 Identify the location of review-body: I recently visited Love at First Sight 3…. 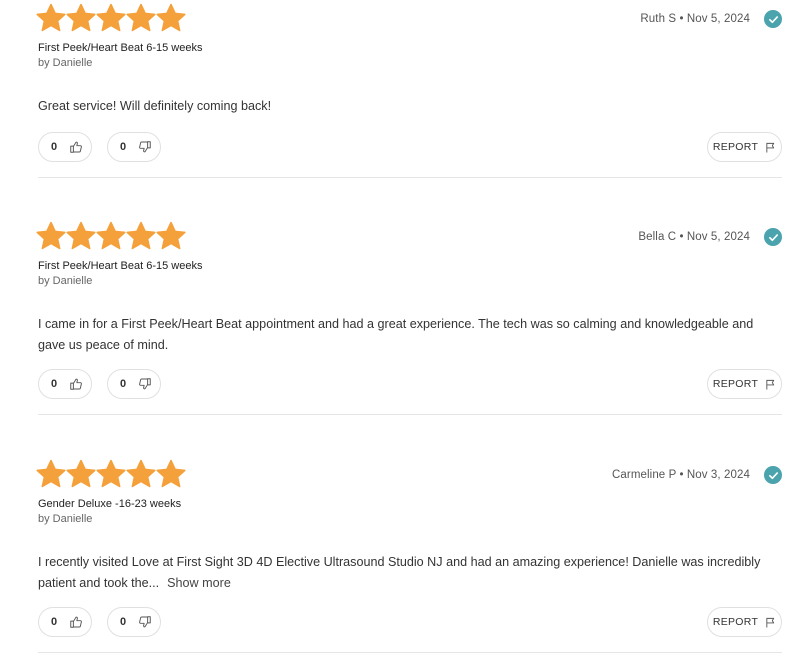
(399, 572).